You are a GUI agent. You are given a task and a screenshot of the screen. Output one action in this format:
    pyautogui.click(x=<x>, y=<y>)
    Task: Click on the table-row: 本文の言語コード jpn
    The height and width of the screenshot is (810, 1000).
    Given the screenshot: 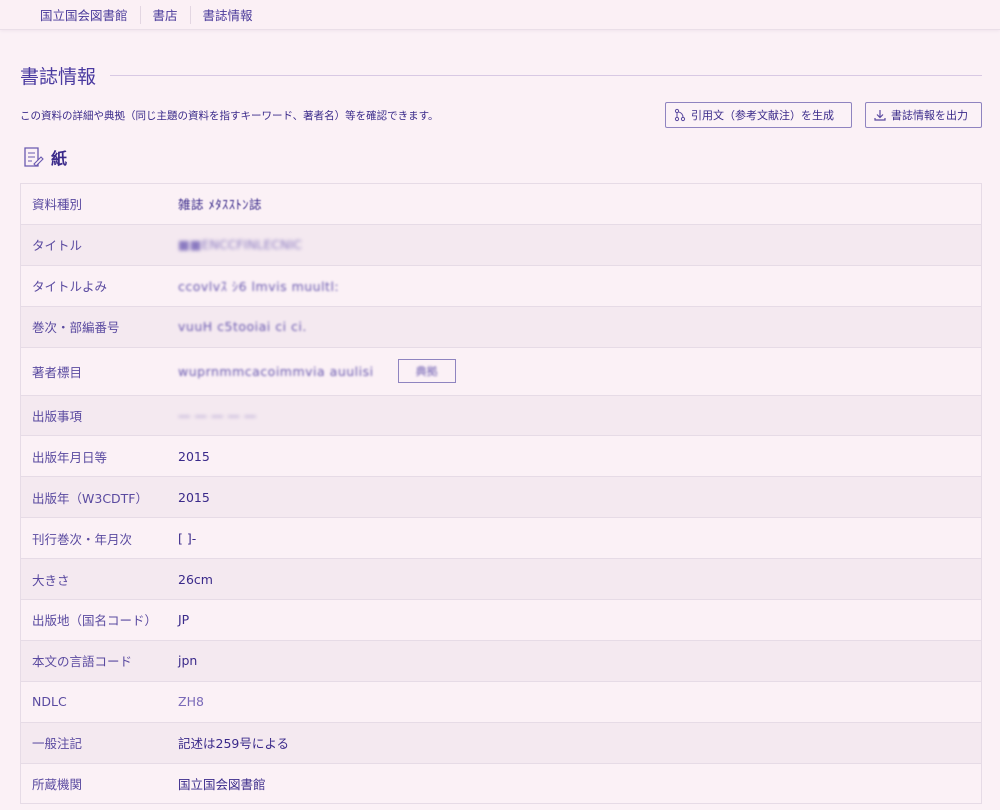 What is the action you would take?
    pyautogui.click(x=501, y=661)
    